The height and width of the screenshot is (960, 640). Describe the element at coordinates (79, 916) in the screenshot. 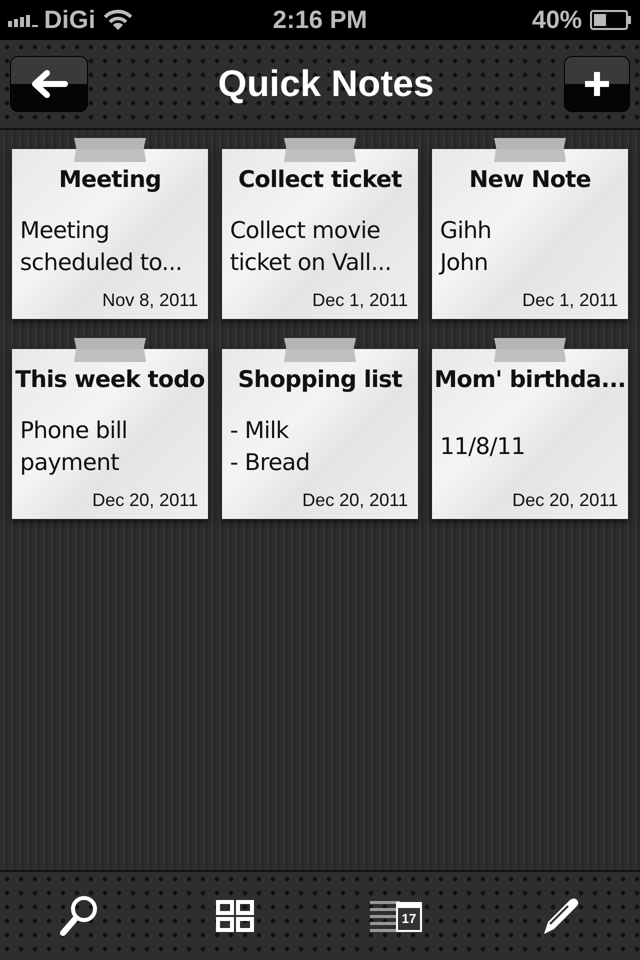

I see `search-icon` at that location.